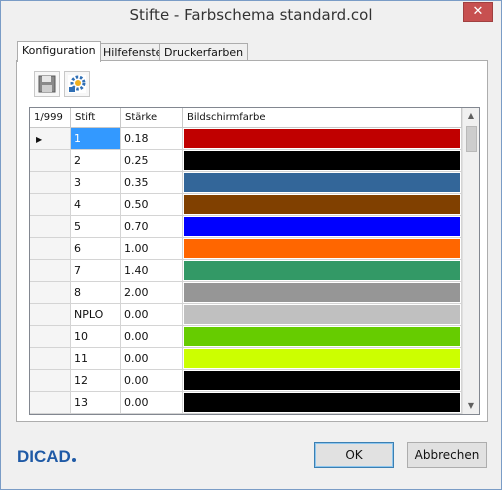  Describe the element at coordinates (96, 161) in the screenshot. I see `stift-cell: 2` at that location.